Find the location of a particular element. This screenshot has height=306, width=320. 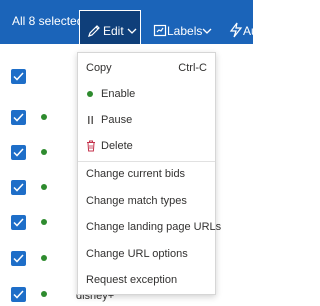

menu-item-change-url-options: Change URL options is located at coordinates (146, 254).